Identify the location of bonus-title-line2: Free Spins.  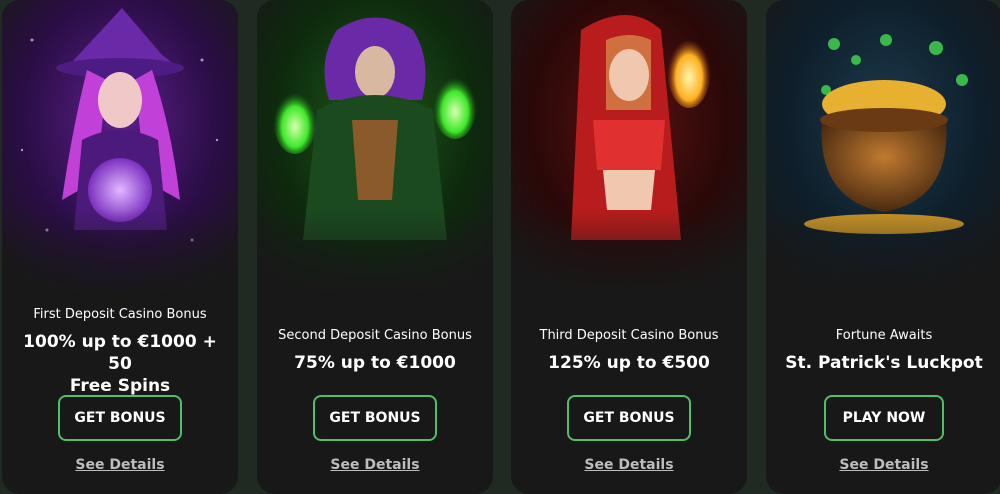
(120, 386).